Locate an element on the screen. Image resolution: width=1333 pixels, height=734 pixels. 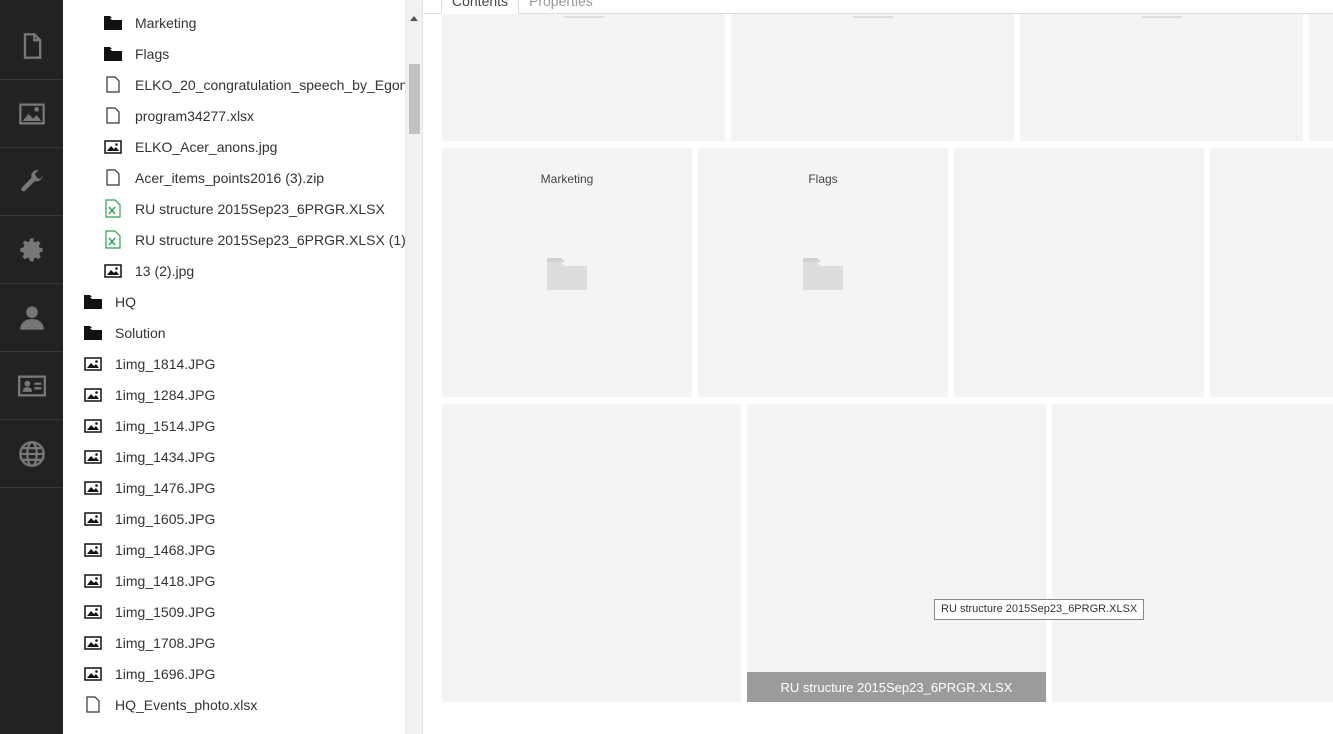
tab-properties: Properties is located at coordinates (561, 7).